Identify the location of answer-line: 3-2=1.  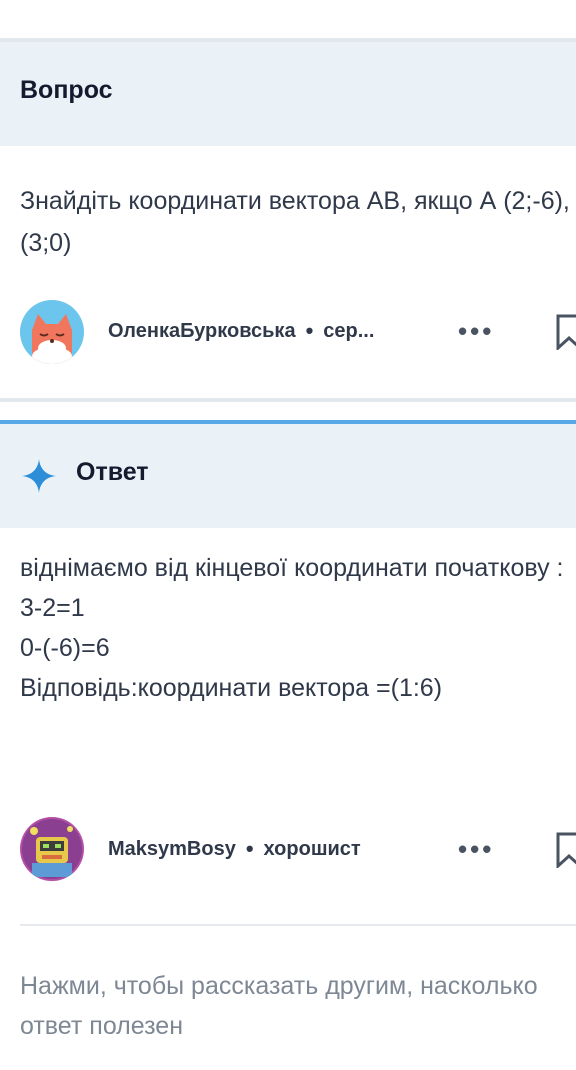
(52, 608).